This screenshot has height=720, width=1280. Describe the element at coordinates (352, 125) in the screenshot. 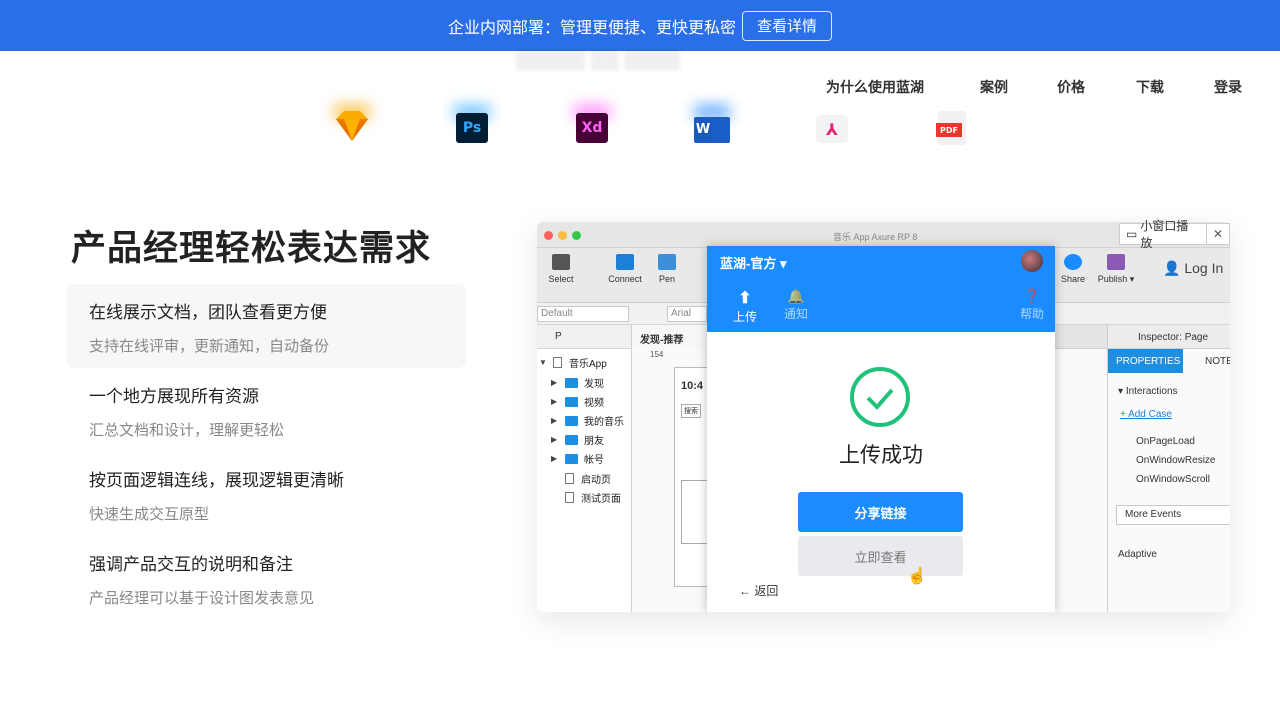

I see `sketch-icon` at that location.